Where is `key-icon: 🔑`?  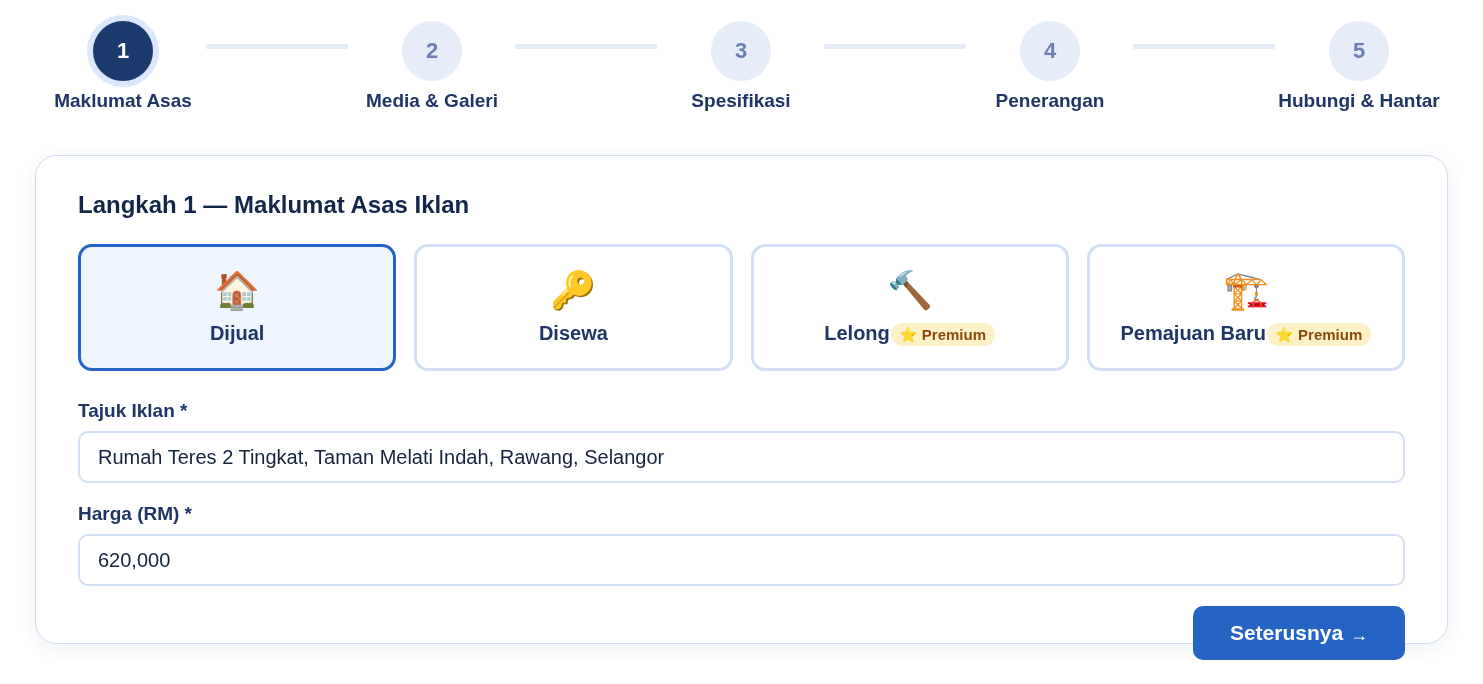 key-icon: 🔑 is located at coordinates (573, 291).